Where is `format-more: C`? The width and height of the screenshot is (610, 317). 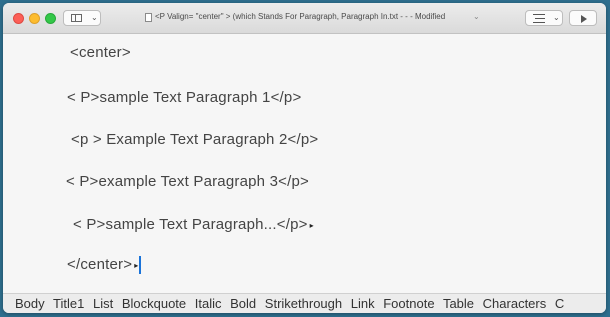 format-more: C is located at coordinates (559, 303).